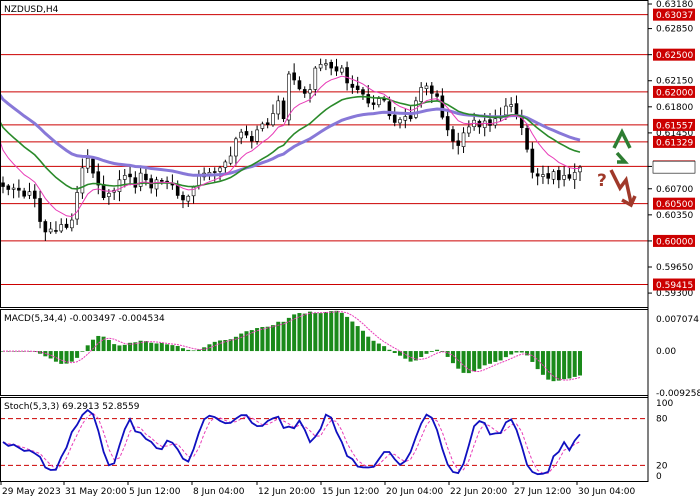 This screenshot has width=700, height=504. Describe the element at coordinates (659, 477) in the screenshot. I see `stoch-axis-label: 0` at that location.